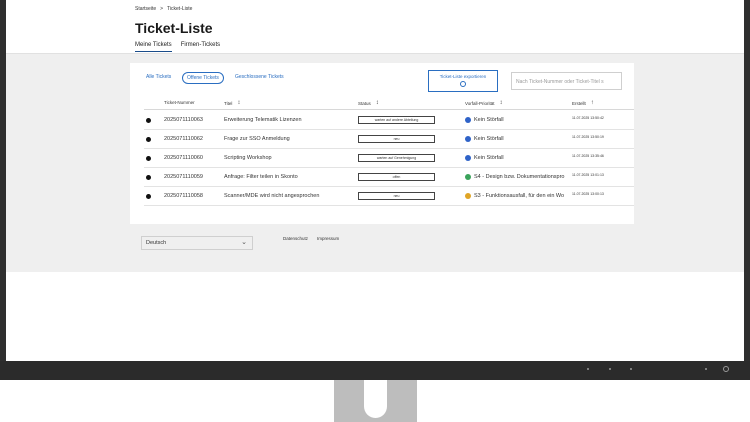 The width and height of the screenshot is (750, 422). I want to click on ticket-number: 2025071110060, so click(183, 158).